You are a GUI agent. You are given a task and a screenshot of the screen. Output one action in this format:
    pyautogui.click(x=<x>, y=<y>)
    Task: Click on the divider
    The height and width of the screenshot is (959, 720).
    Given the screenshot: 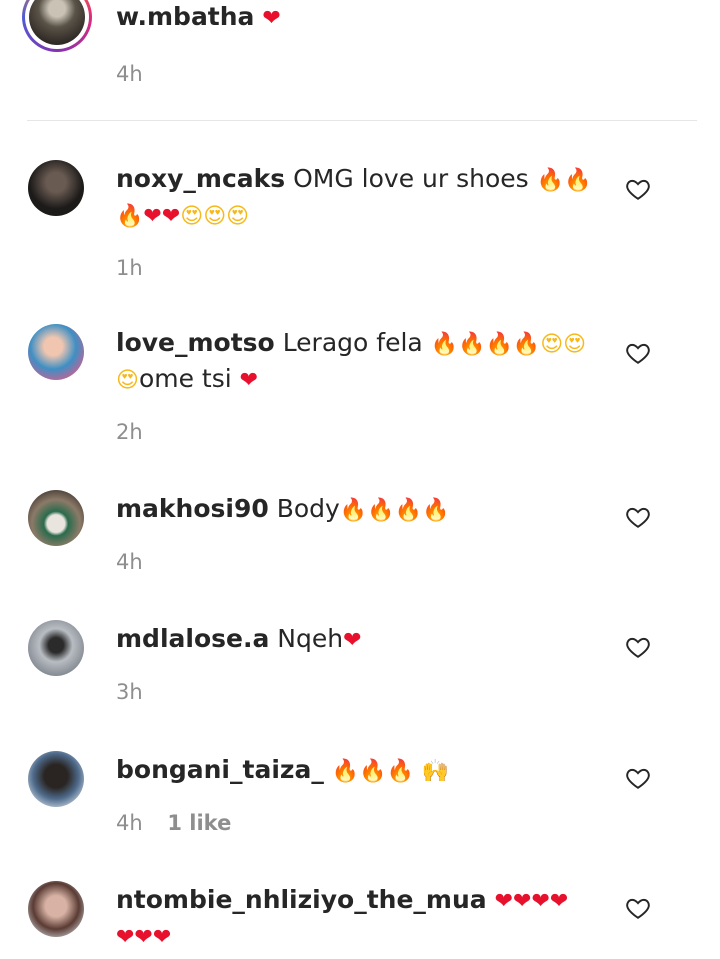 What is the action you would take?
    pyautogui.click(x=362, y=120)
    